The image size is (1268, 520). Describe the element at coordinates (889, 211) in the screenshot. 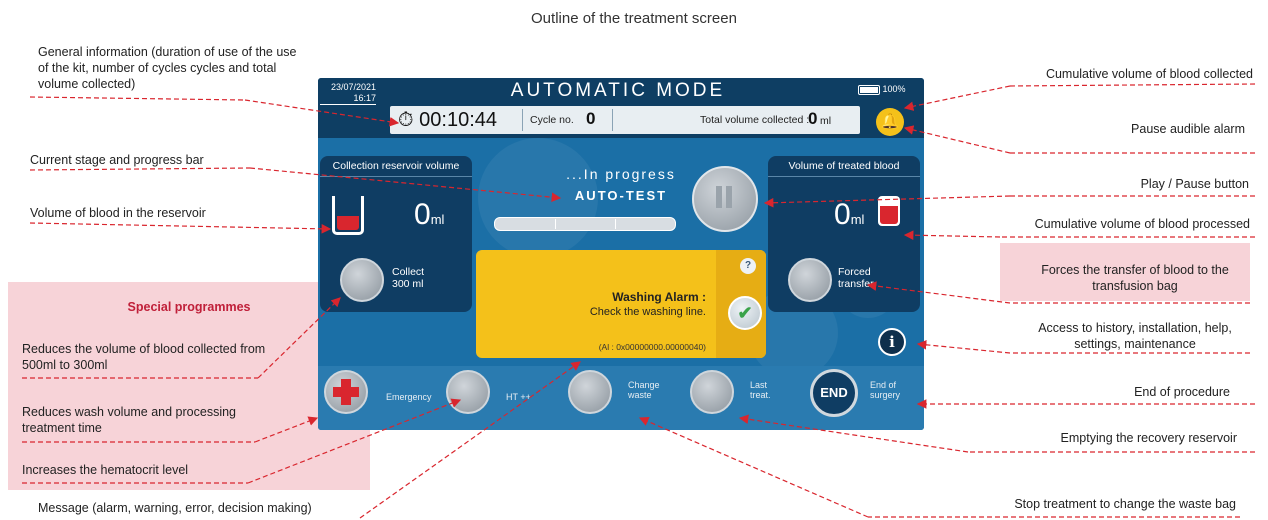

I see `blood-bag-icon` at that location.